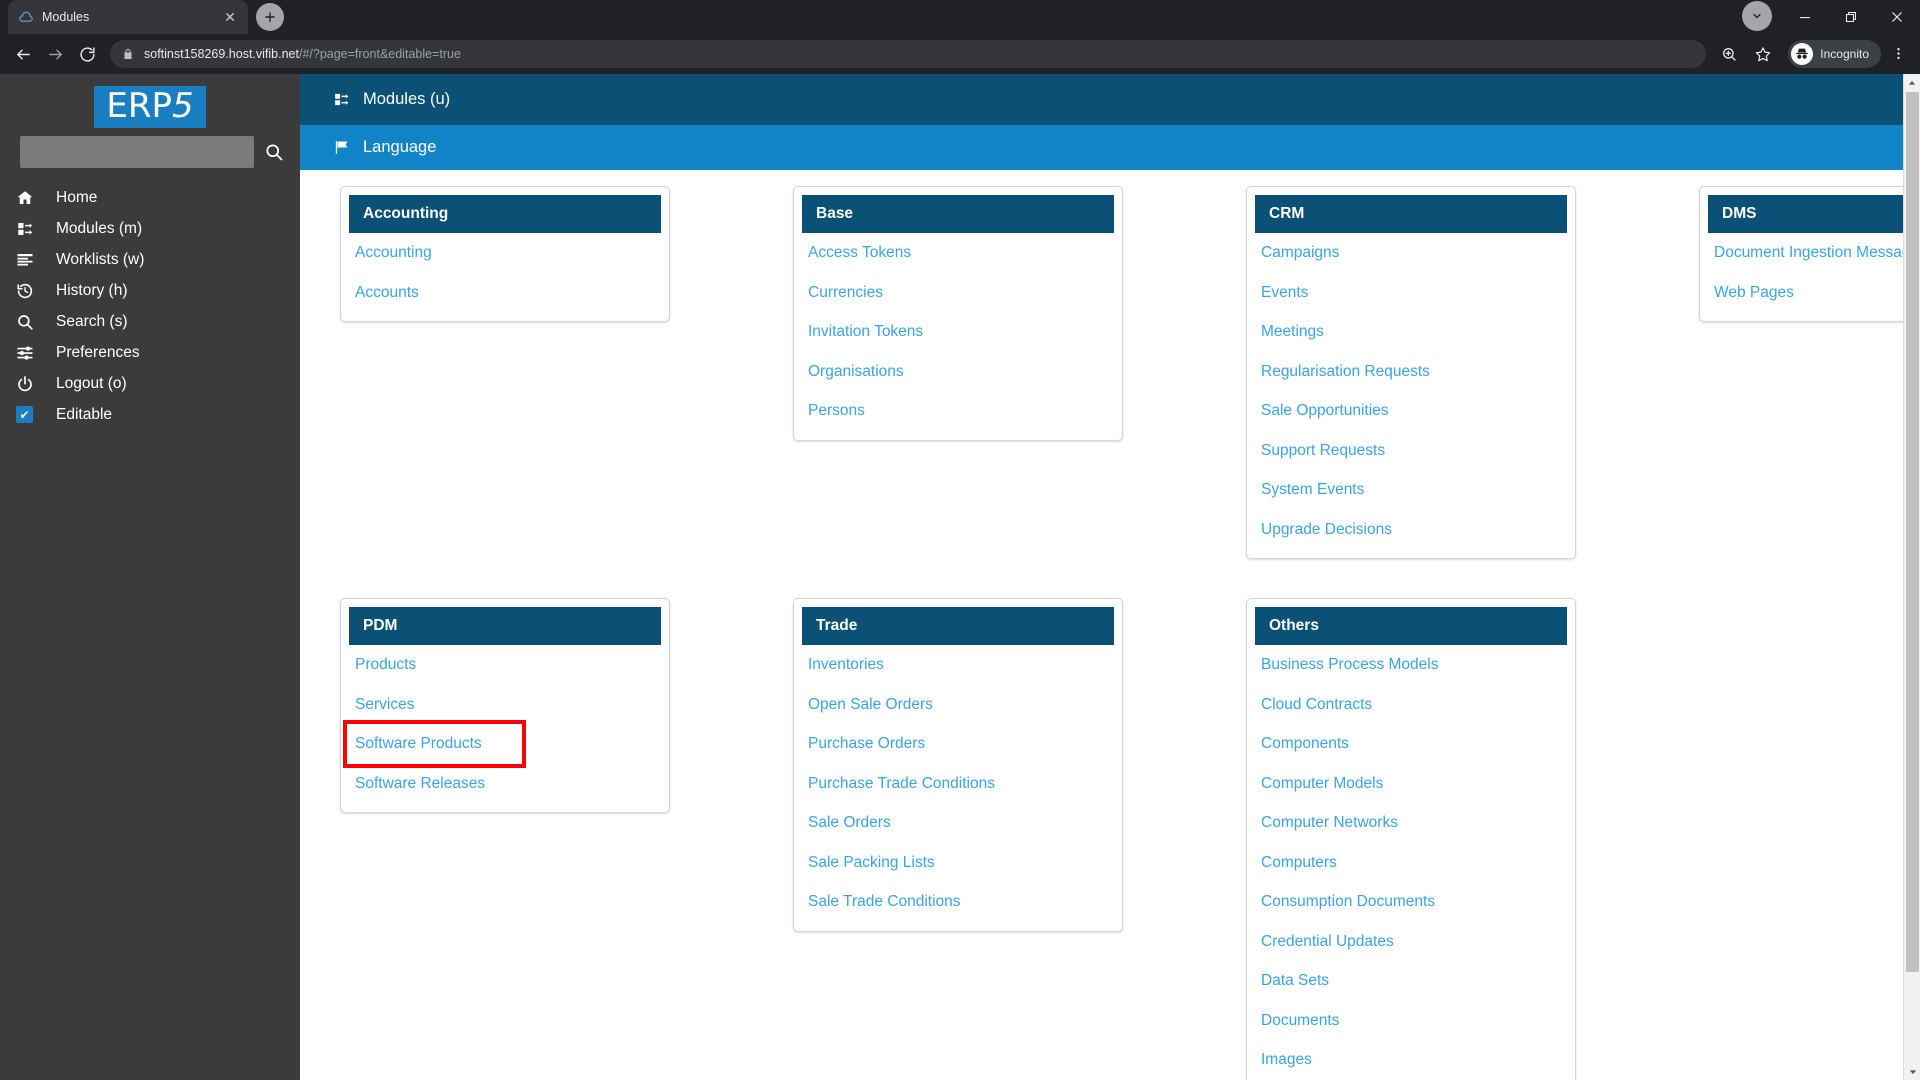 The image size is (1920, 1080). I want to click on module-link-software-products: Software Products, so click(434, 744).